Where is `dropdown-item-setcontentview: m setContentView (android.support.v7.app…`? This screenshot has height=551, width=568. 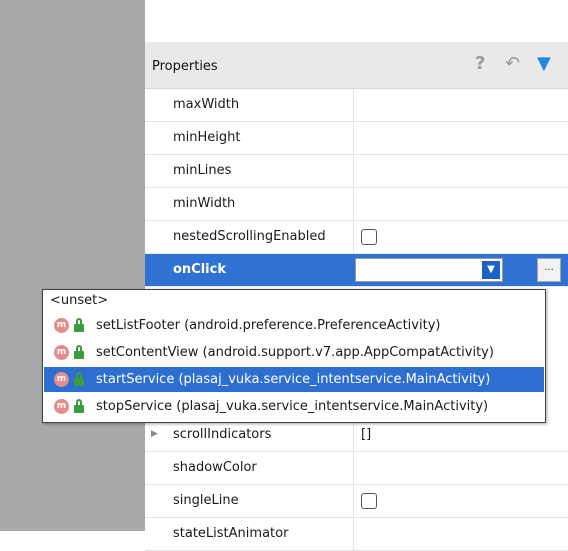
dropdown-item-setcontentview: m setContentView (android.support.v7.app… is located at coordinates (294, 352).